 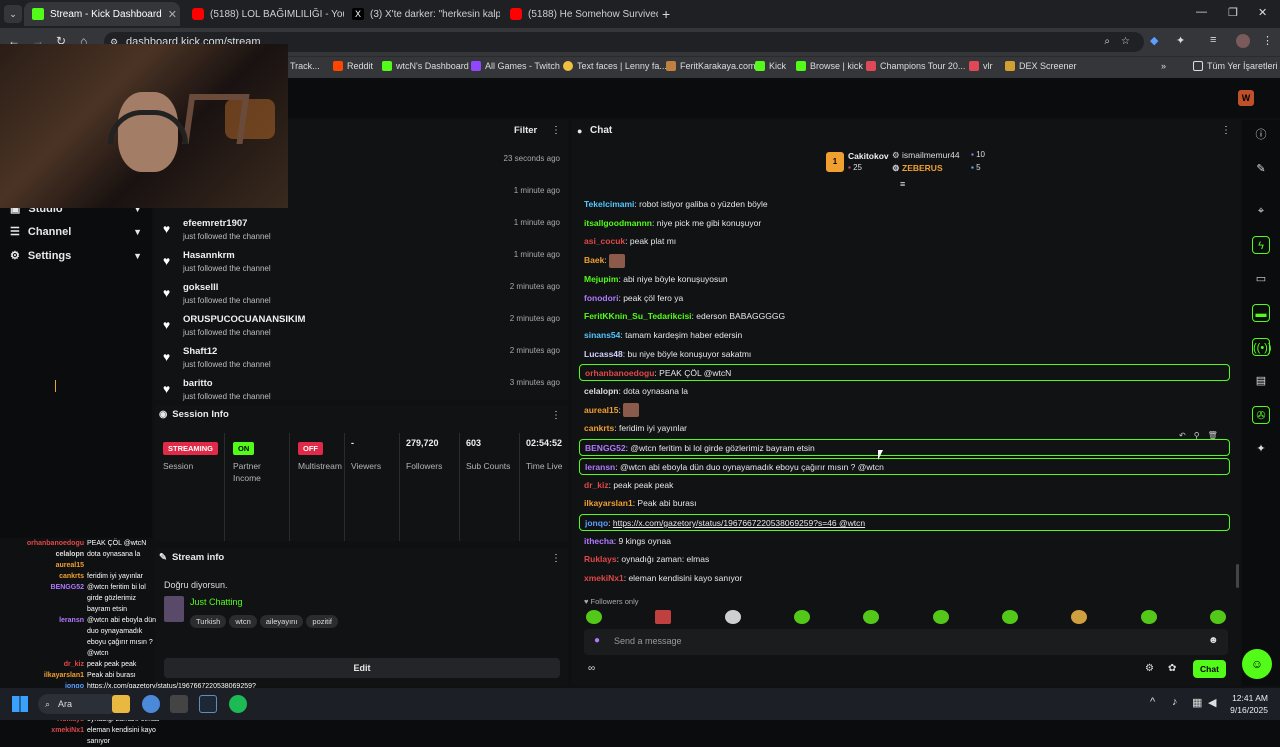 What do you see at coordinates (640, 503) in the screenshot?
I see `chat-message: ilkayarslan1: Peak abi burası` at bounding box center [640, 503].